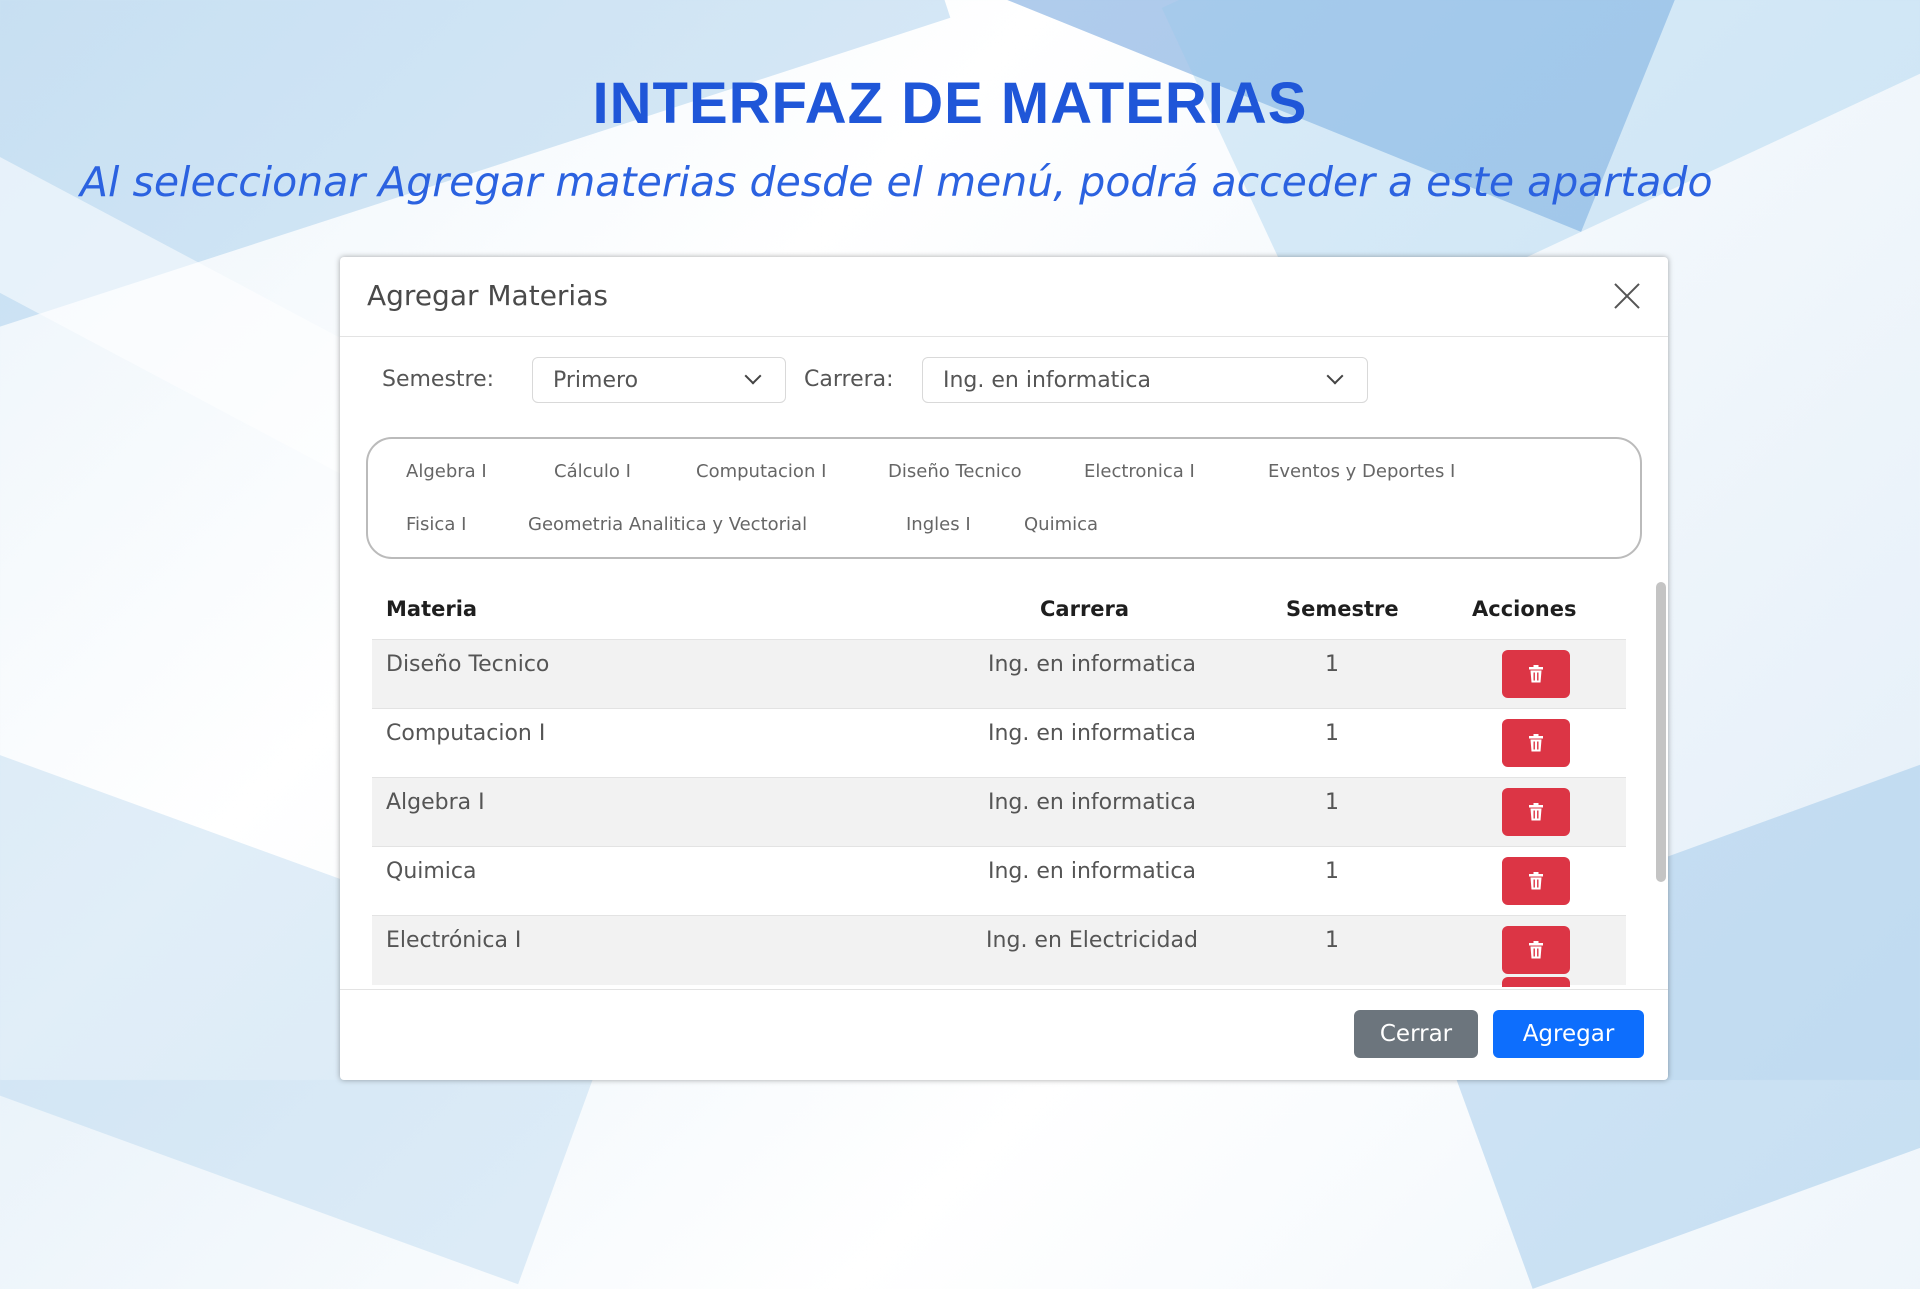 The image size is (1920, 1289). I want to click on subject-chip: Electronica I, so click(1139, 471).